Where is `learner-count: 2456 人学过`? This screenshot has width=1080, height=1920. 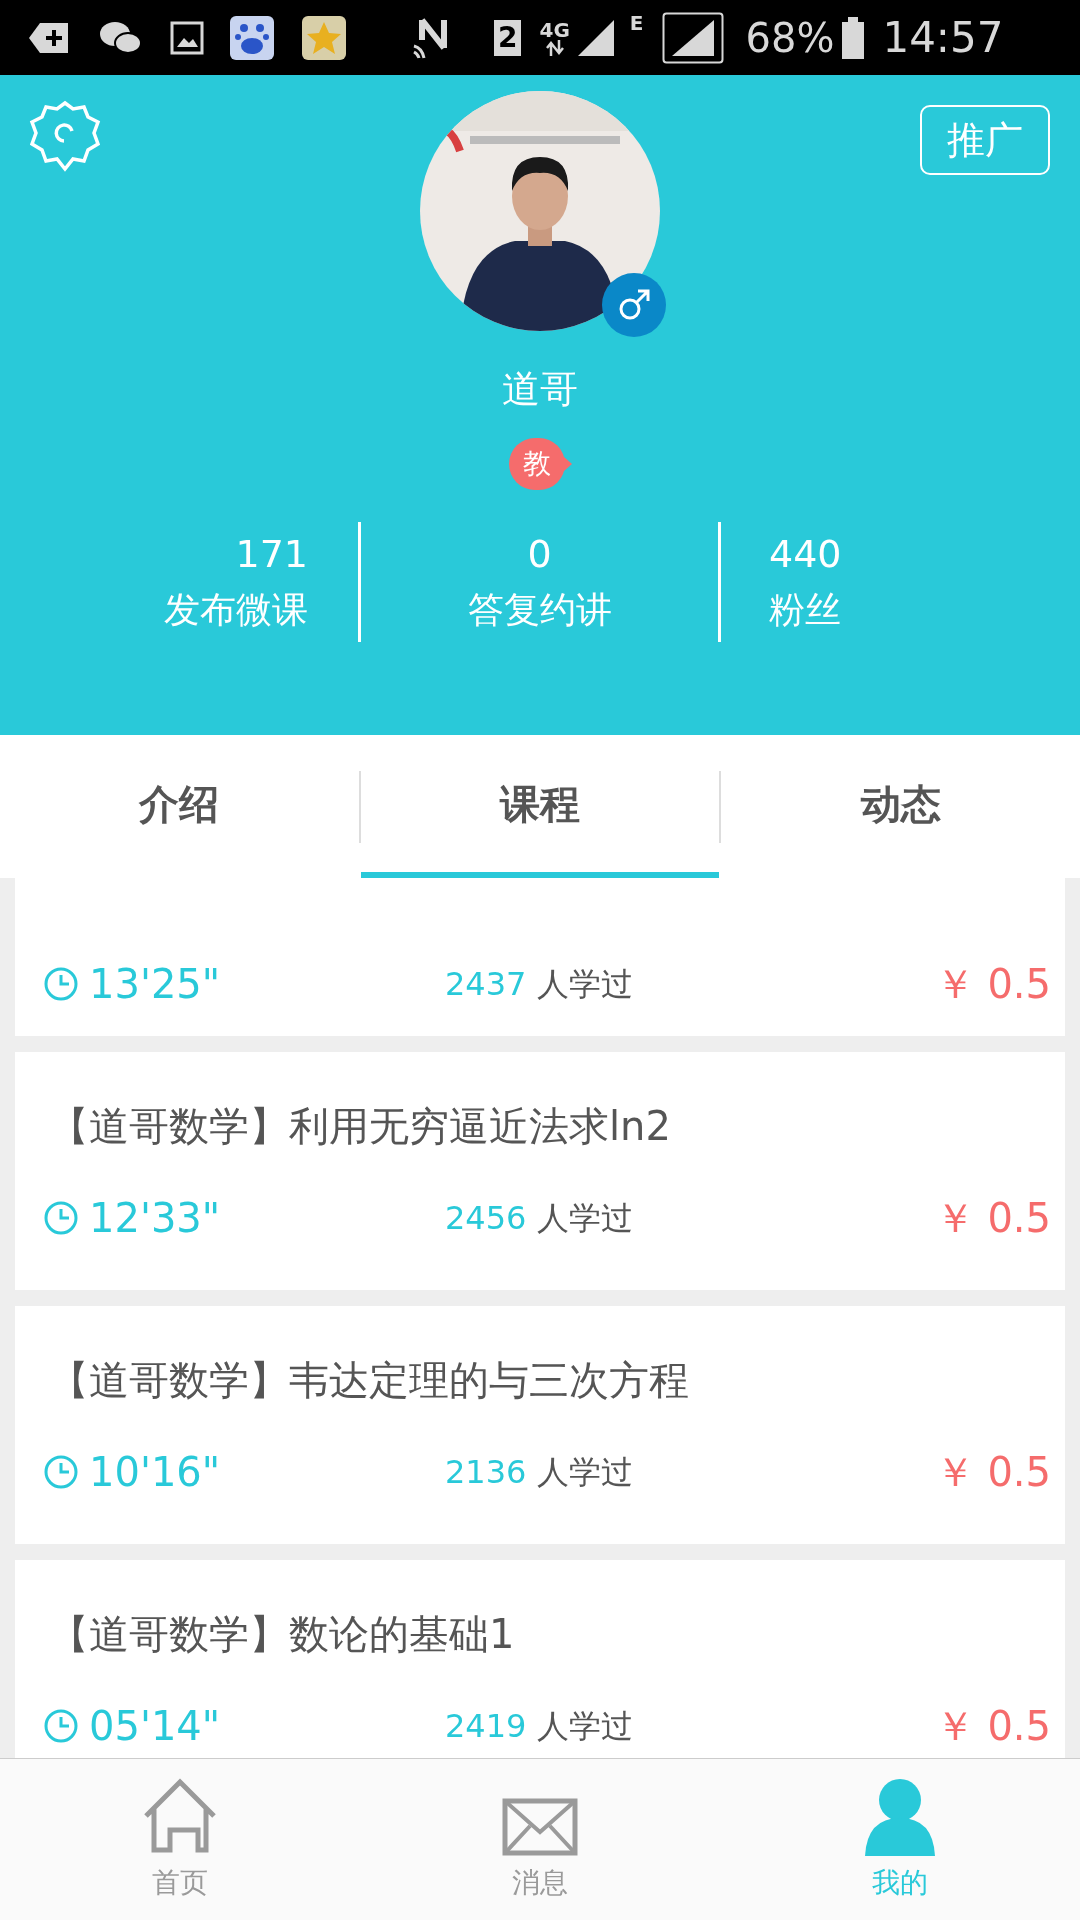
learner-count: 2456 人学过 is located at coordinates (539, 1218).